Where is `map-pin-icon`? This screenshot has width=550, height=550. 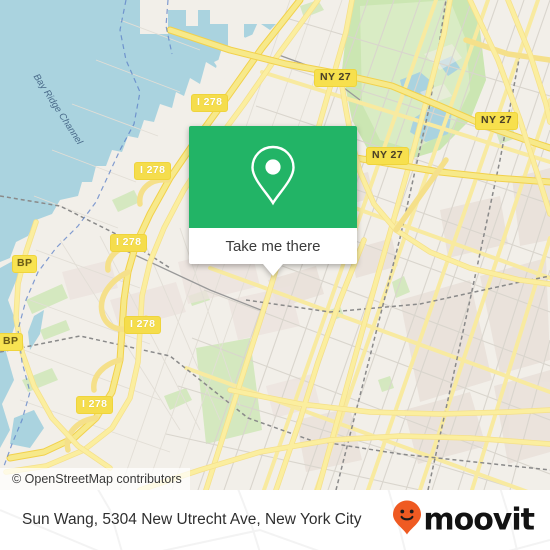
map-pin-icon is located at coordinates (273, 177).